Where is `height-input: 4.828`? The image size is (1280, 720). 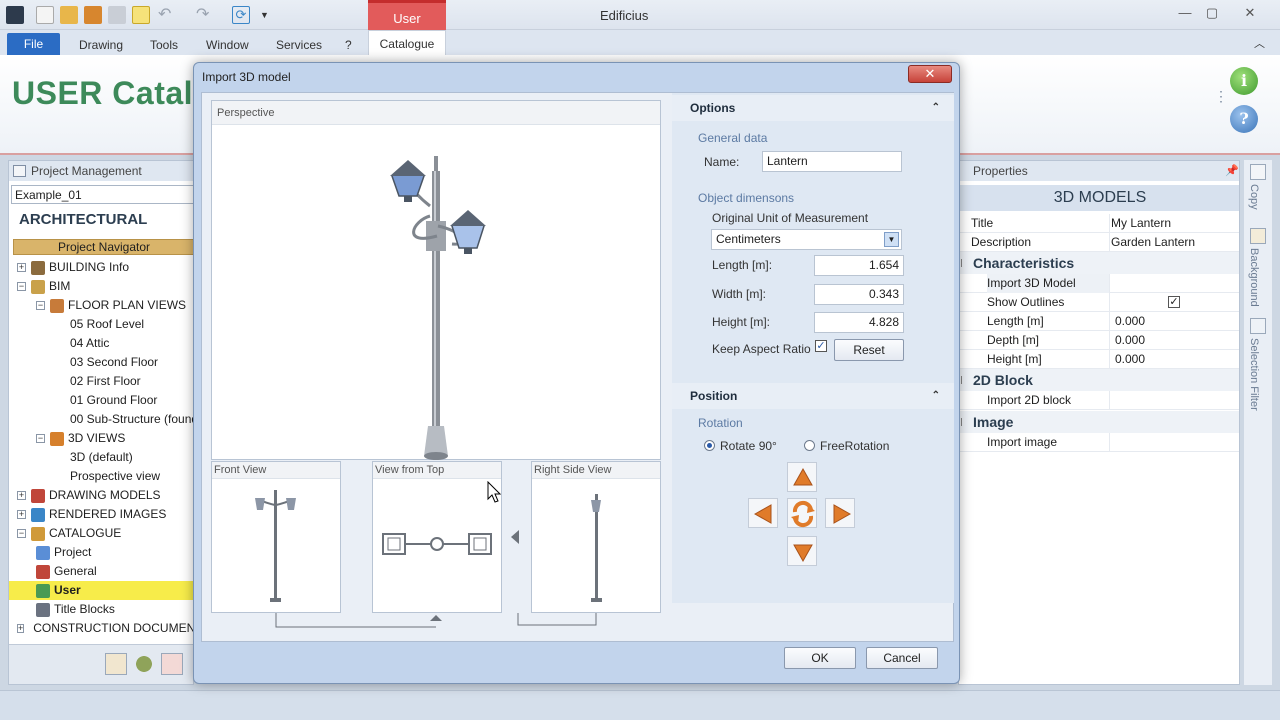 height-input: 4.828 is located at coordinates (859, 322).